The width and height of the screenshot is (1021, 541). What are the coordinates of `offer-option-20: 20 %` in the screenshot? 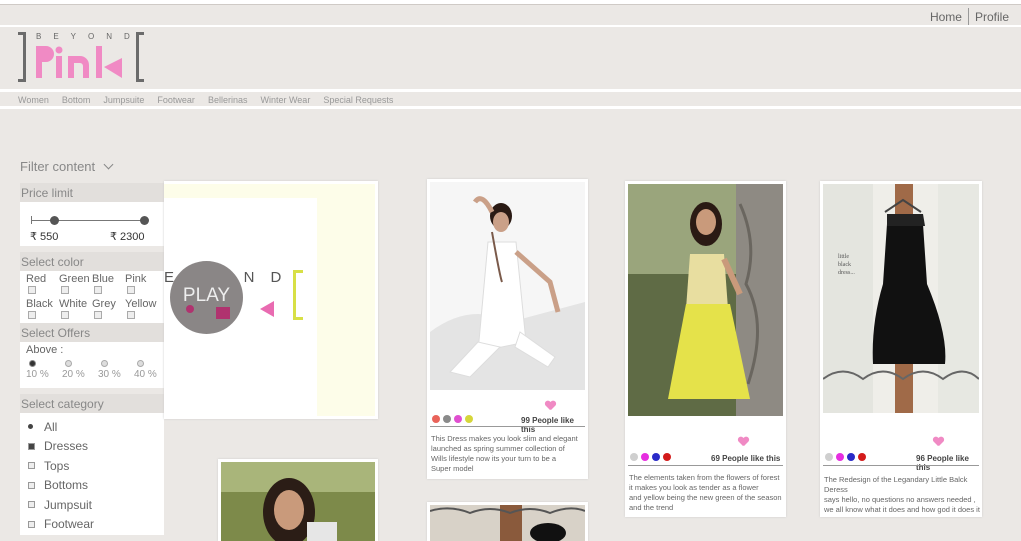 It's located at (80, 370).